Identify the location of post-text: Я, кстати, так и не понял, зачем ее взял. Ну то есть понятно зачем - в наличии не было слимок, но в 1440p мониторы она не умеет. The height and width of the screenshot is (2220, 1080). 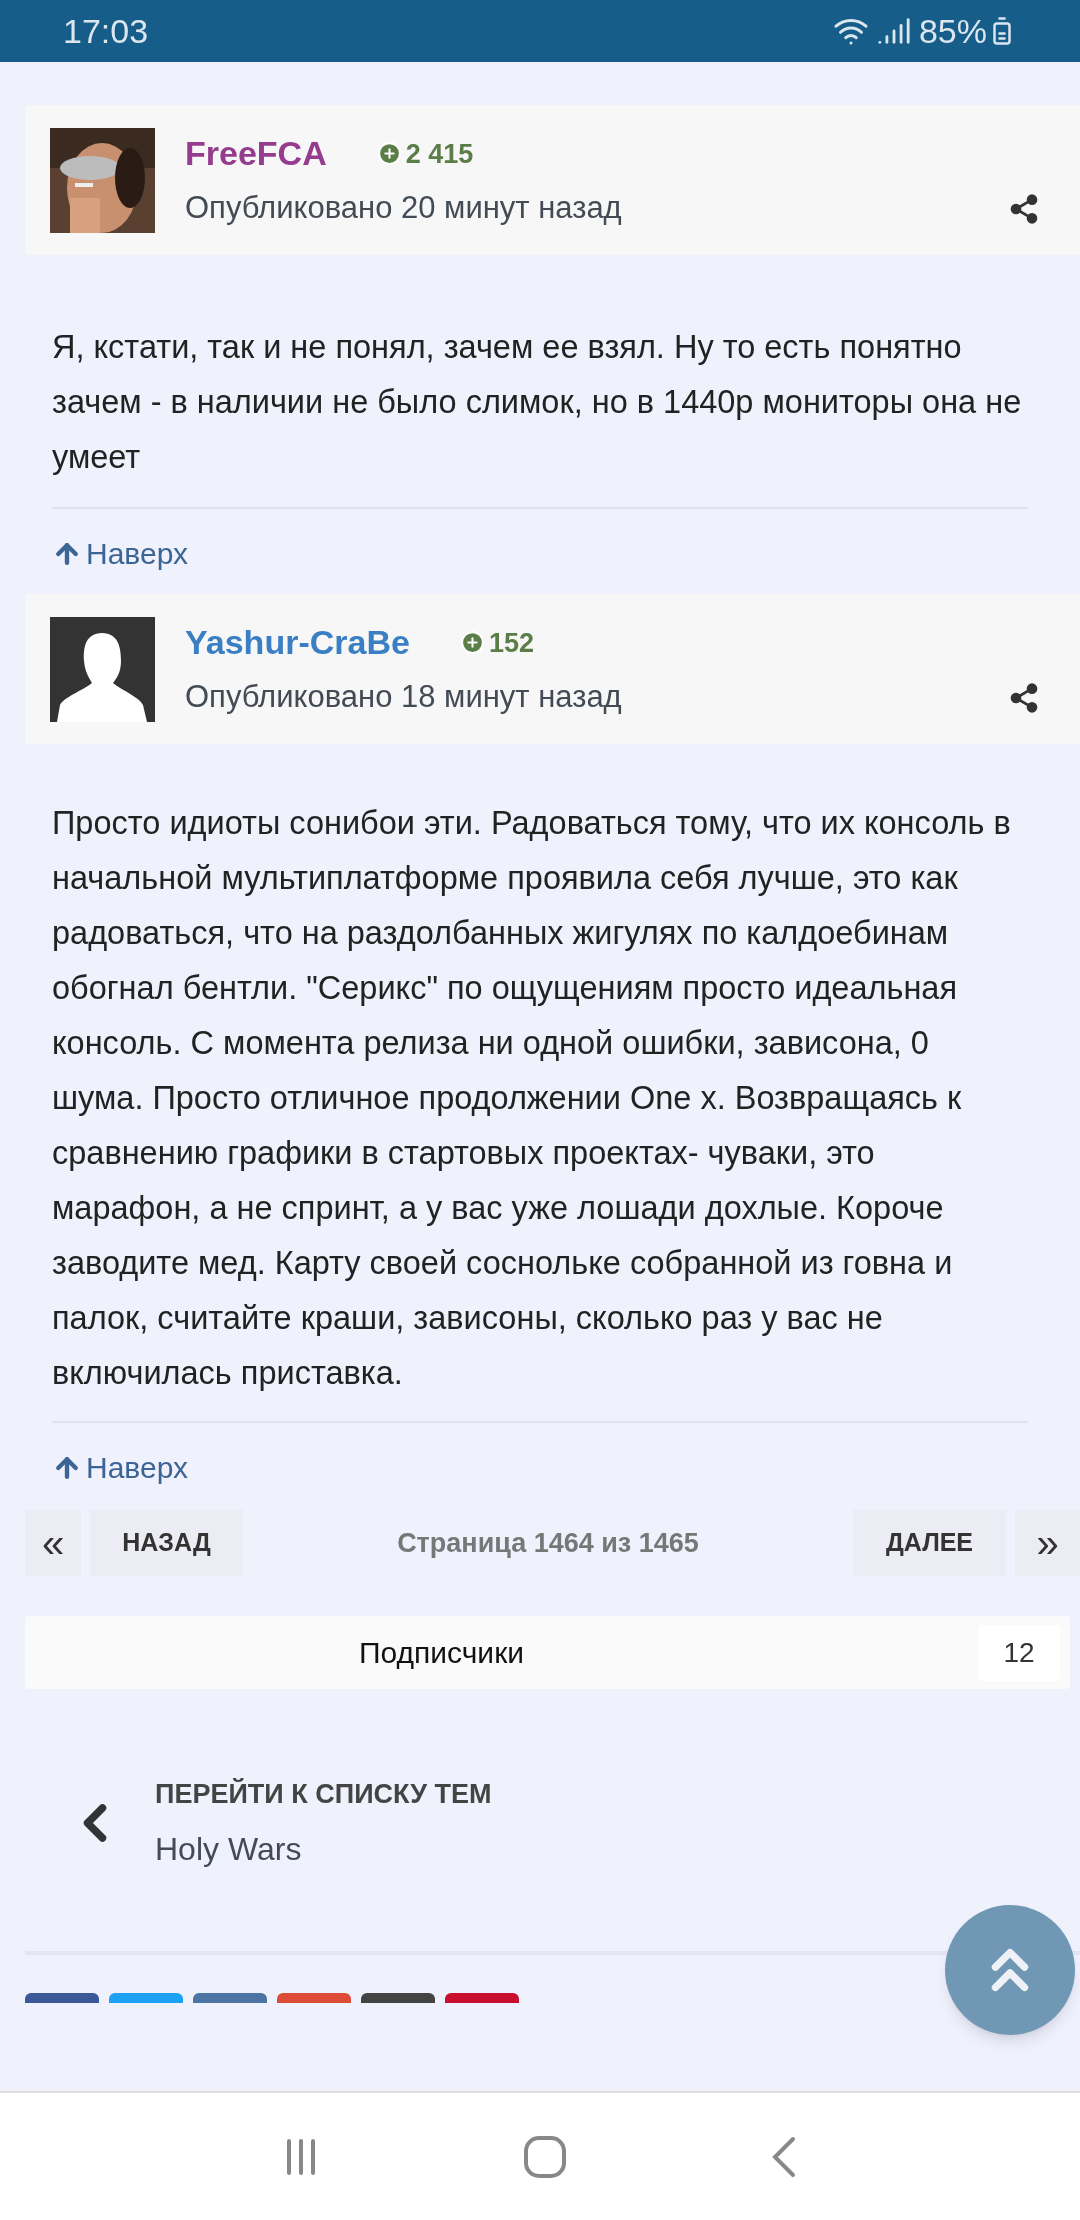
(537, 402).